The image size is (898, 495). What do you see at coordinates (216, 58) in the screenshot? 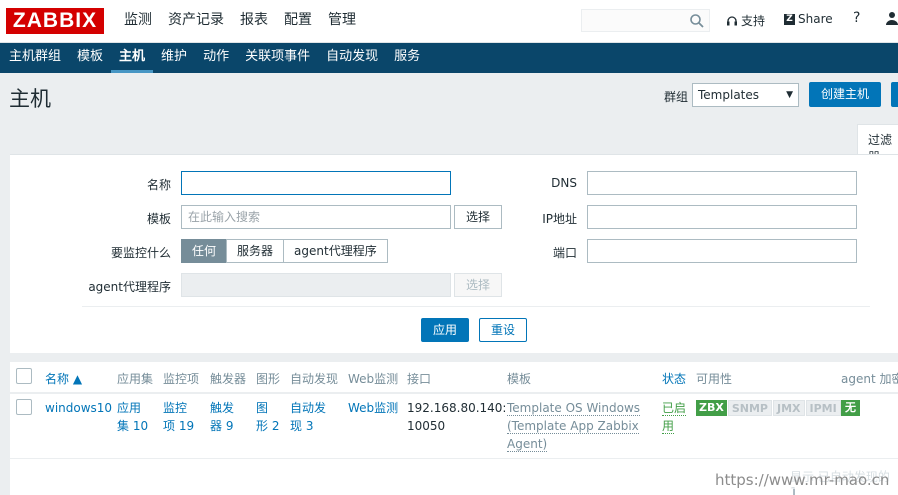
I see `subnav-actions: 动作` at bounding box center [216, 58].